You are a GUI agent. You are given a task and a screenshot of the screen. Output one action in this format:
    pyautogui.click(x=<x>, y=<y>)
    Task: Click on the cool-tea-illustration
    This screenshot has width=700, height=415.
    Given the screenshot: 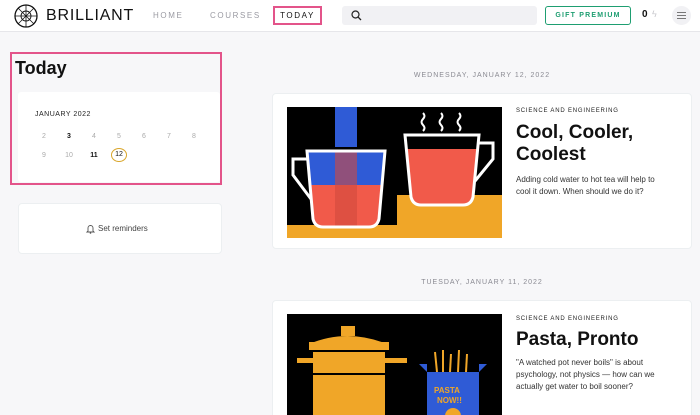 What is the action you would take?
    pyautogui.click(x=394, y=172)
    